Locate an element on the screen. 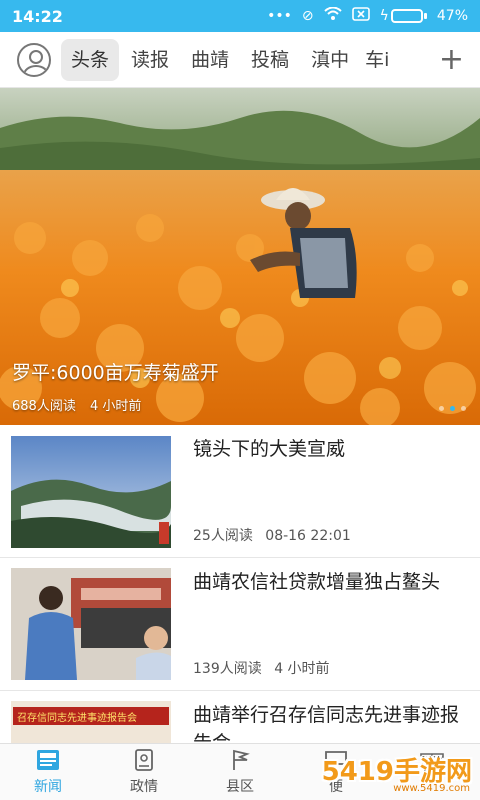 The height and width of the screenshot is (800, 480). channel-tab-bar: 头条 读报 曲靖 投稿 滇中 车i + is located at coordinates (240, 60).